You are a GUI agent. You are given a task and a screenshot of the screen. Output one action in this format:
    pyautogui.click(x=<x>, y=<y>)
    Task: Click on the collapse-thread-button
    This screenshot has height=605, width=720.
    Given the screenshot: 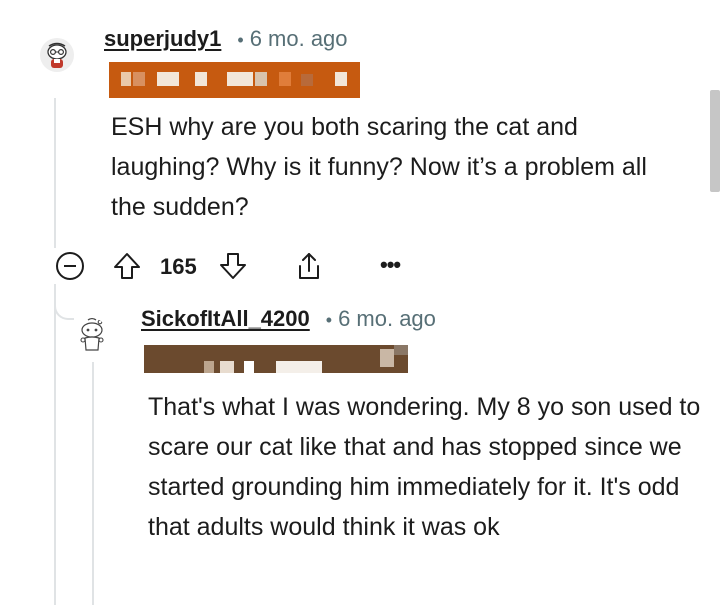 What is the action you would take?
    pyautogui.click(x=70, y=266)
    